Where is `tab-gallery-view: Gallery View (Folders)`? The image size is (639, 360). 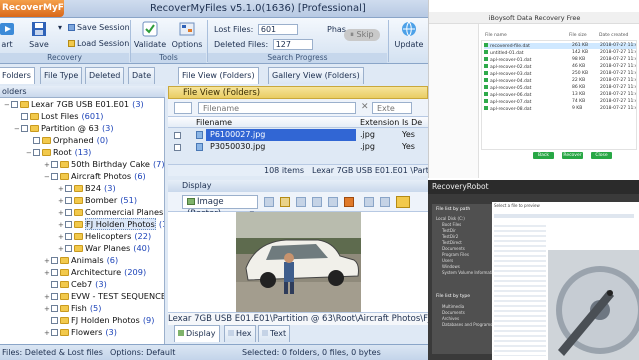 tab-gallery-view: Gallery View (Folders) is located at coordinates (316, 75).